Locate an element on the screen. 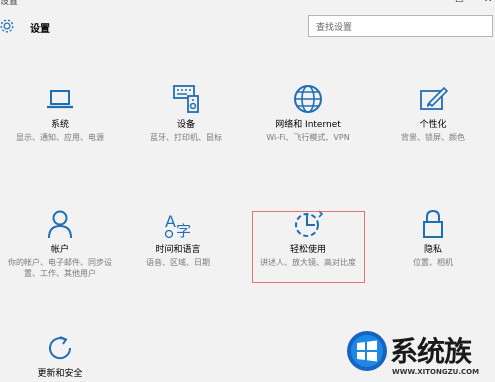  tile-desc: 背景、锁屏、颜色 is located at coordinates (433, 137).